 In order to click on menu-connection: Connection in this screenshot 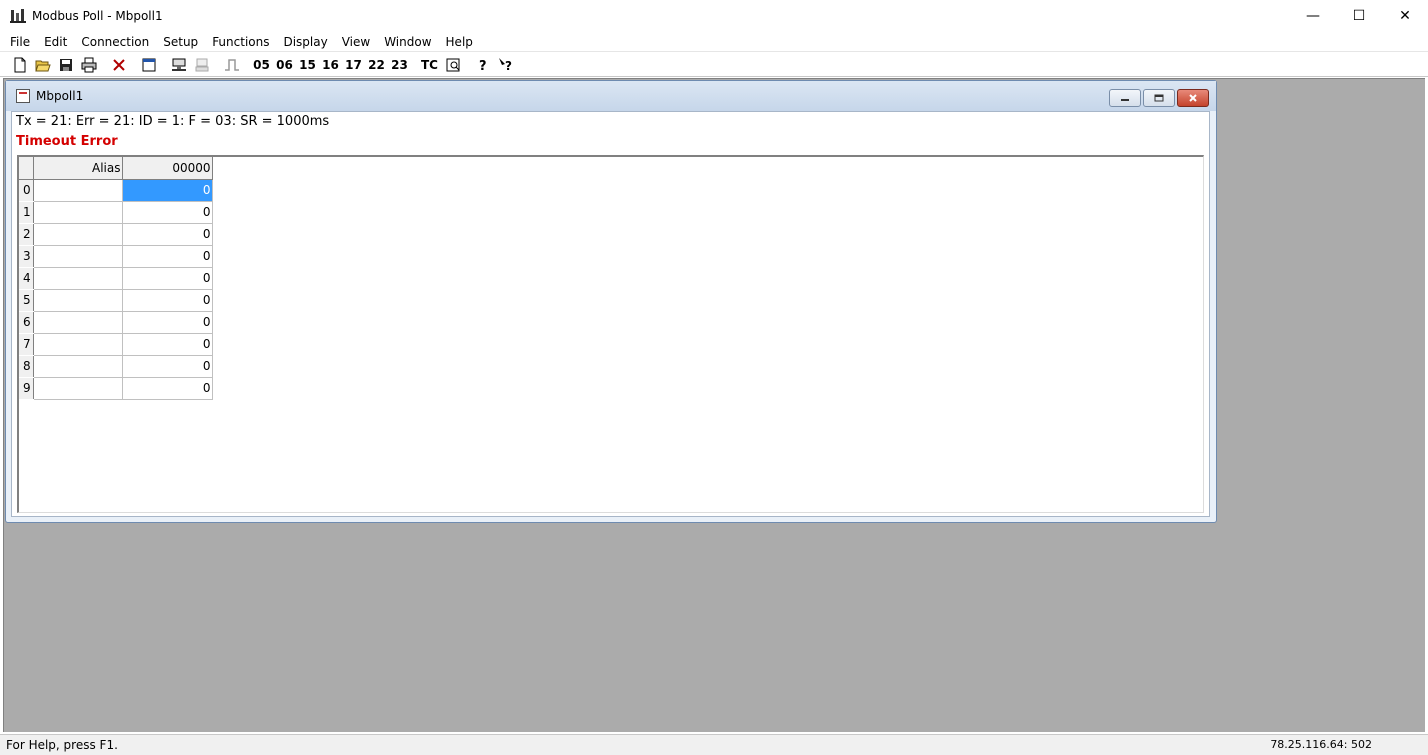, I will do `click(115, 42)`.